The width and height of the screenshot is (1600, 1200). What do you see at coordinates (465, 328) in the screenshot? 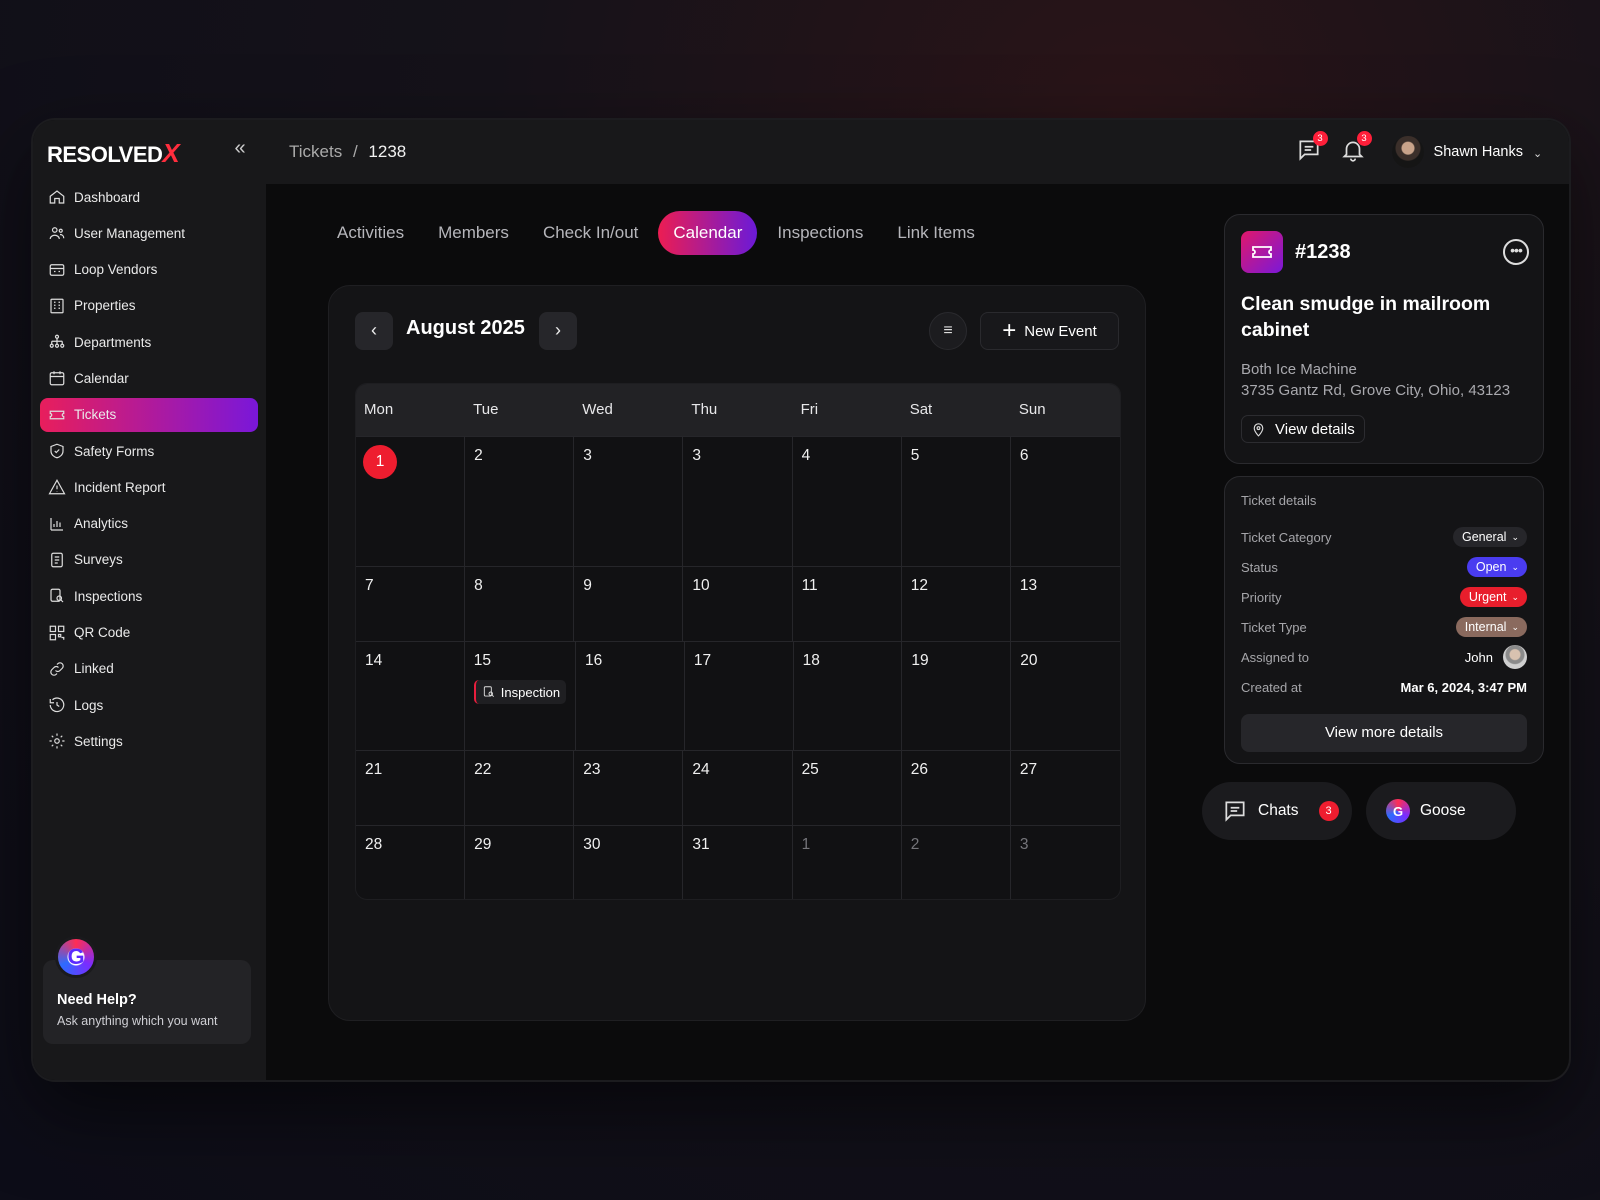
I see `month-label: August 2025` at bounding box center [465, 328].